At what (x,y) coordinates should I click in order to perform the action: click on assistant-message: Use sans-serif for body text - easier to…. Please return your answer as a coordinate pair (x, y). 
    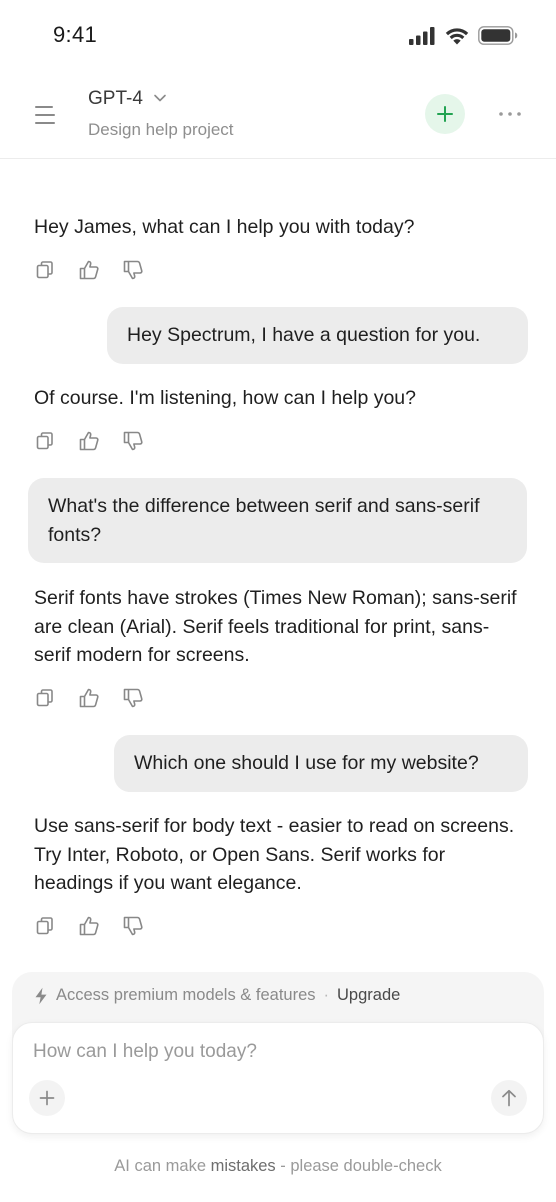
    Looking at the image, I should click on (274, 854).